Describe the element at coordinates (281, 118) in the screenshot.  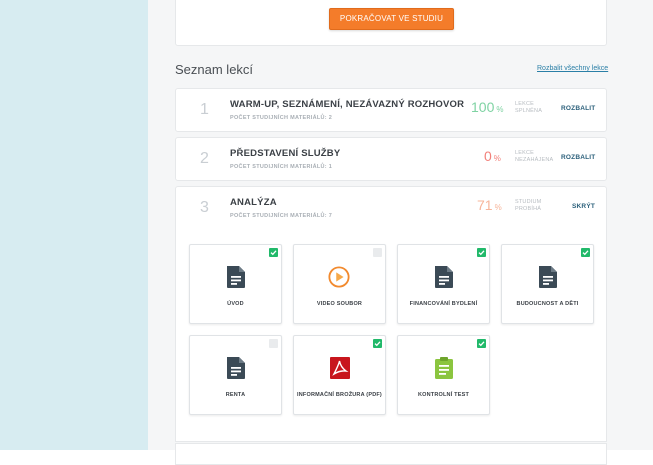
I see `lesson-materials-count: POČET STUDIJNÍCH MATERIÁLŮ: 2` at that location.